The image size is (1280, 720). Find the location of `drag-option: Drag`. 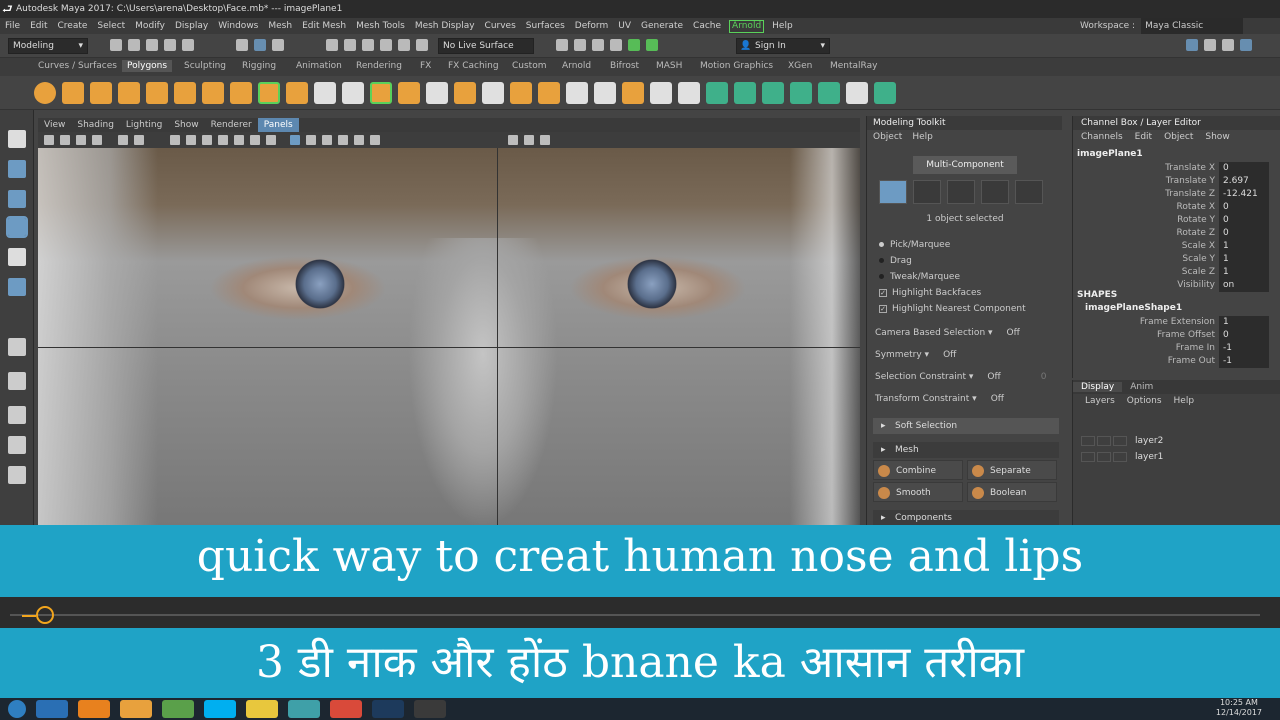

drag-option: Drag is located at coordinates (895, 261).